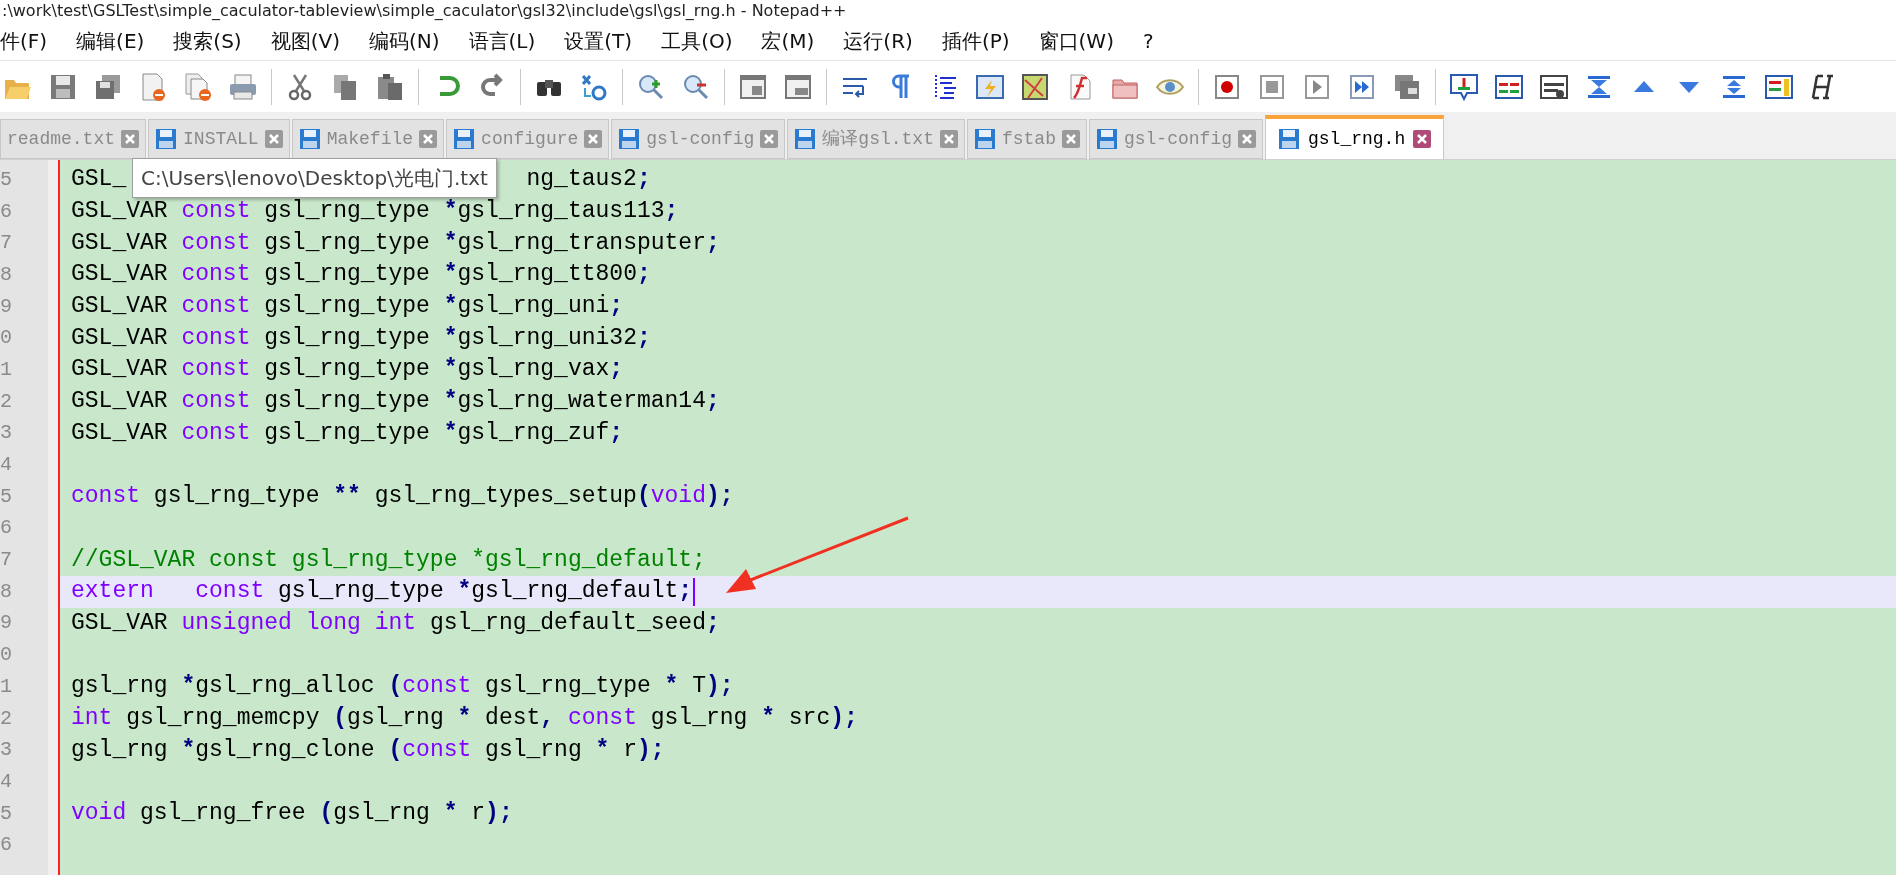 Image resolution: width=1896 pixels, height=875 pixels. I want to click on code-line: ng_taus2;, so click(588, 180).